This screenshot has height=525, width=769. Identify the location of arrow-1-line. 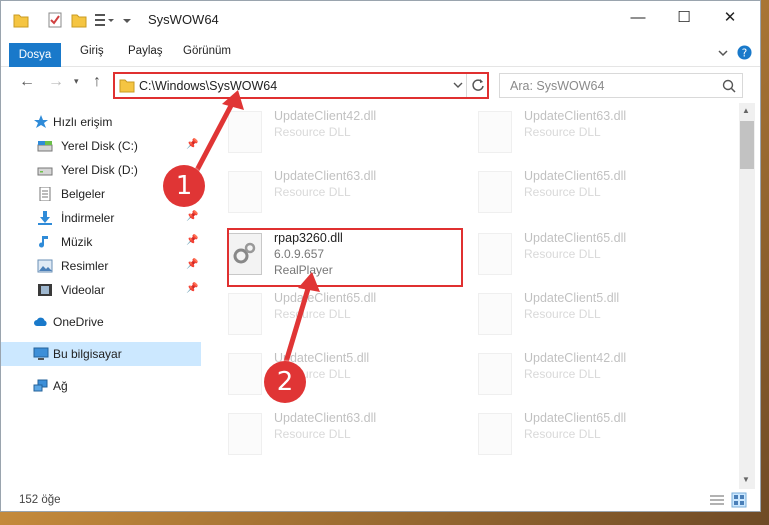
(215, 136).